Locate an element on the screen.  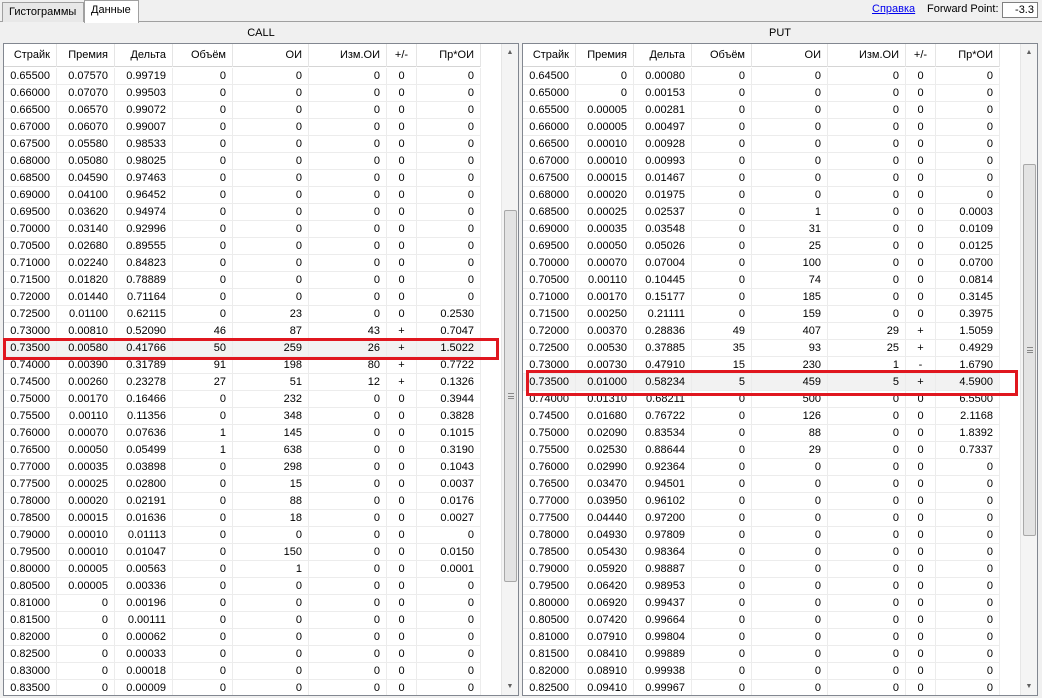
table-row: 0.79000 0.00010 0.01113 0 0 0 0 0 is located at coordinates (242, 535).